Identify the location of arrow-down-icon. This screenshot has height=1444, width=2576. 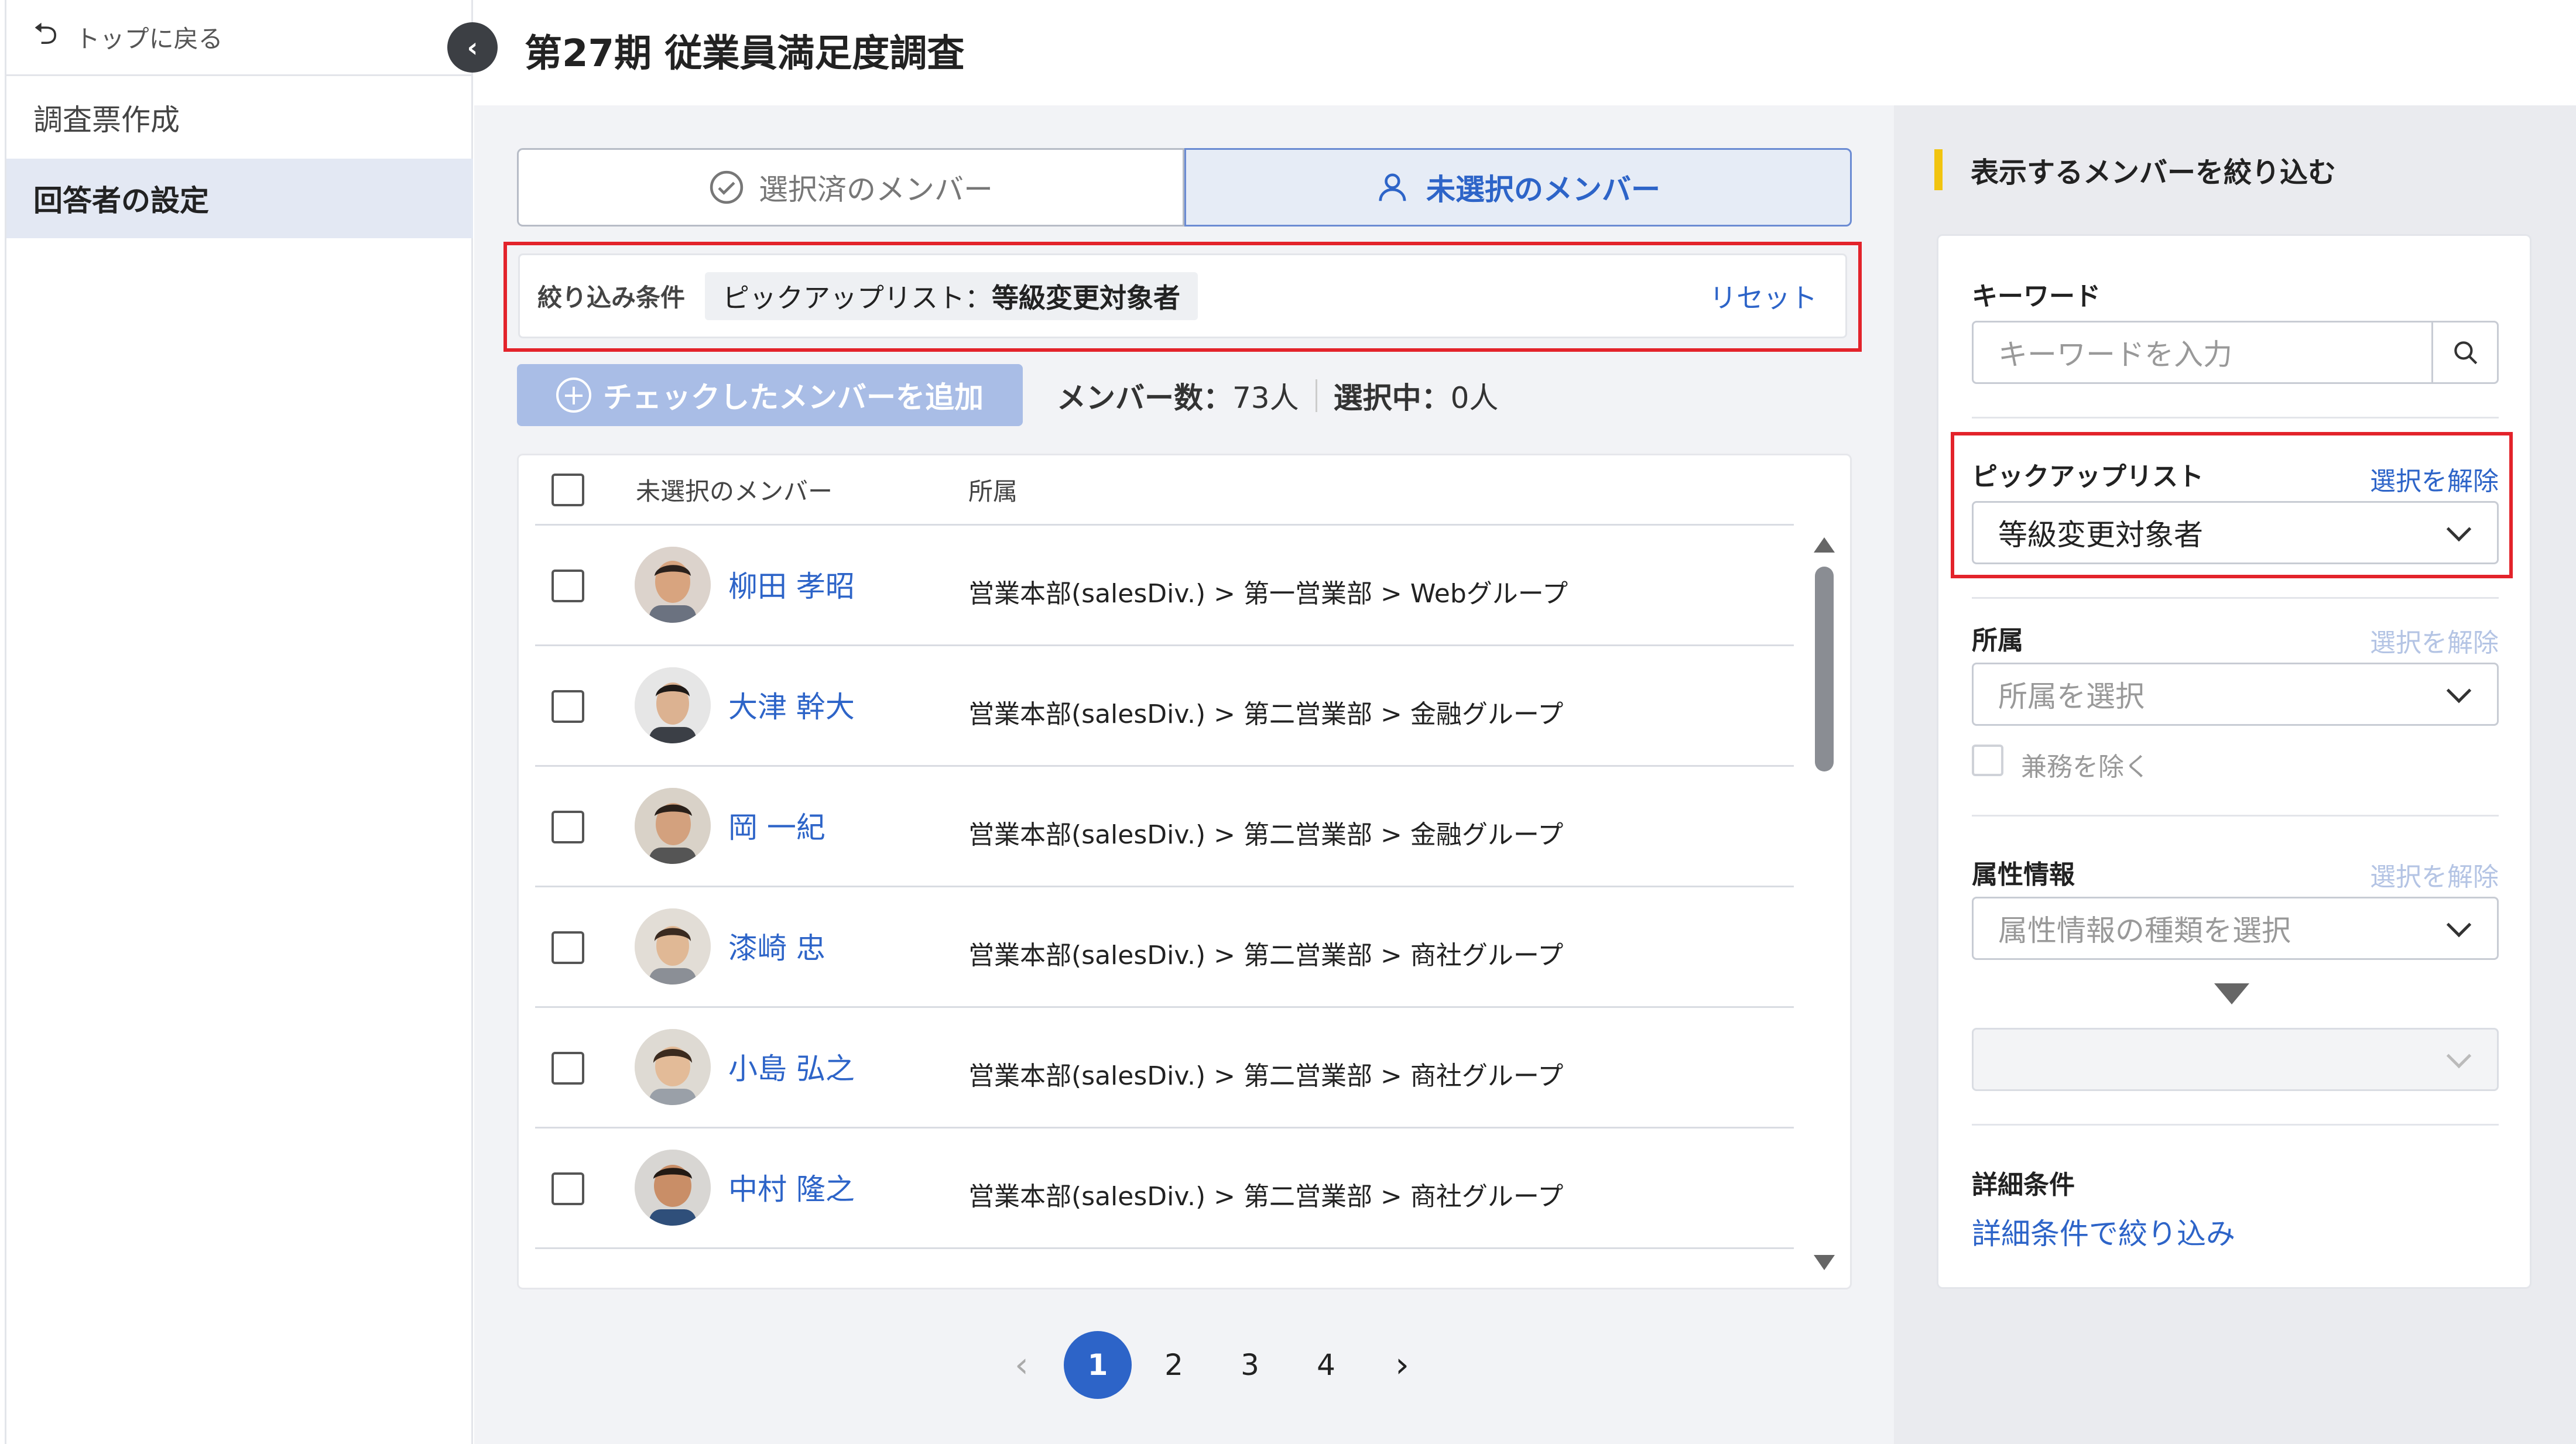
(2231, 993).